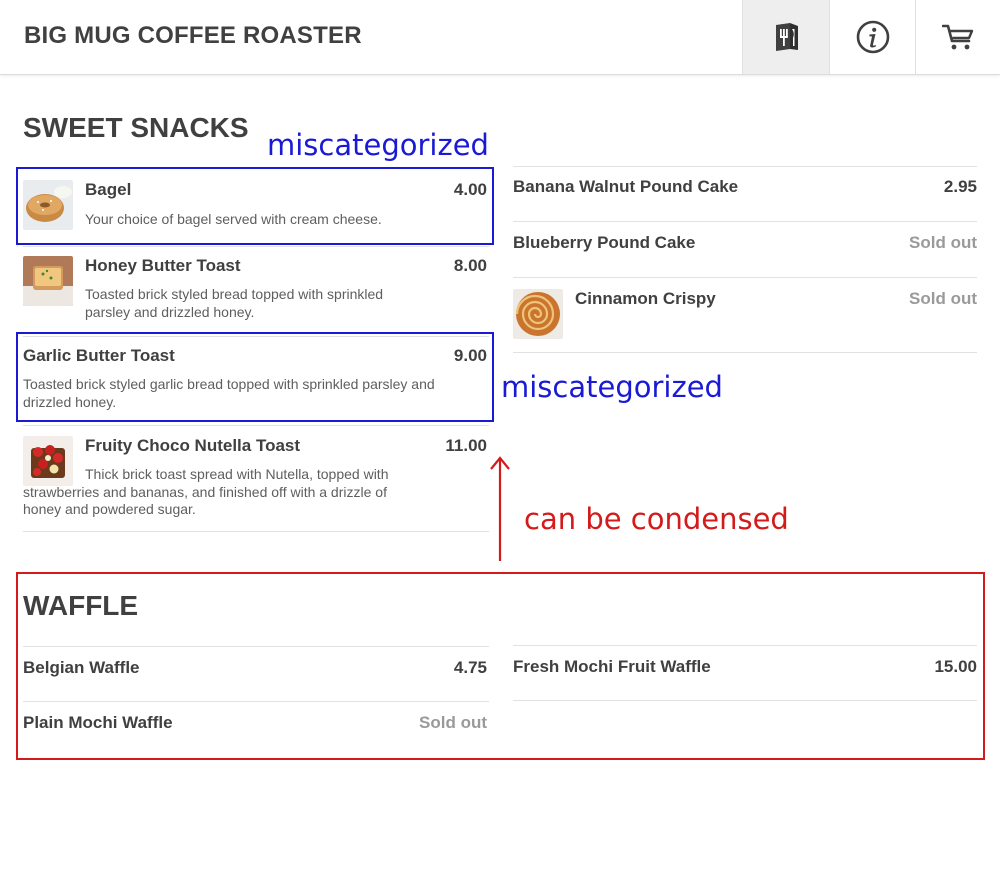 The width and height of the screenshot is (1000, 875). I want to click on menu-book-icon, so click(786, 37).